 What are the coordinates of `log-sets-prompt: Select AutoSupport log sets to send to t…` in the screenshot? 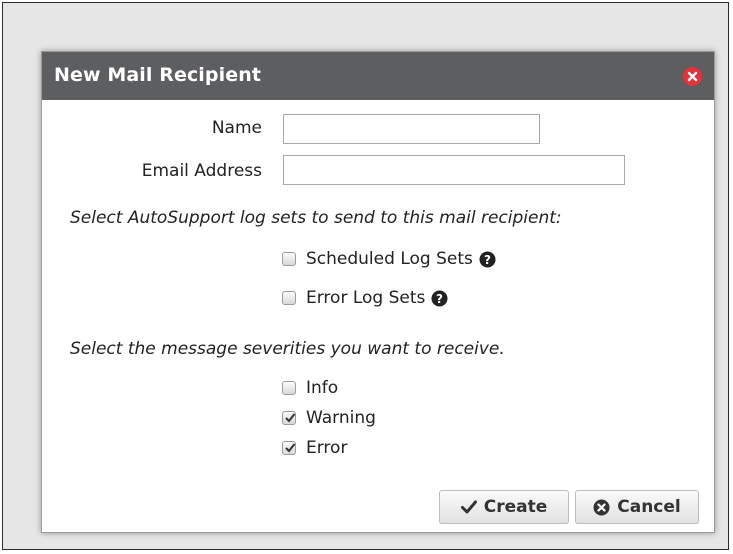 It's located at (316, 218).